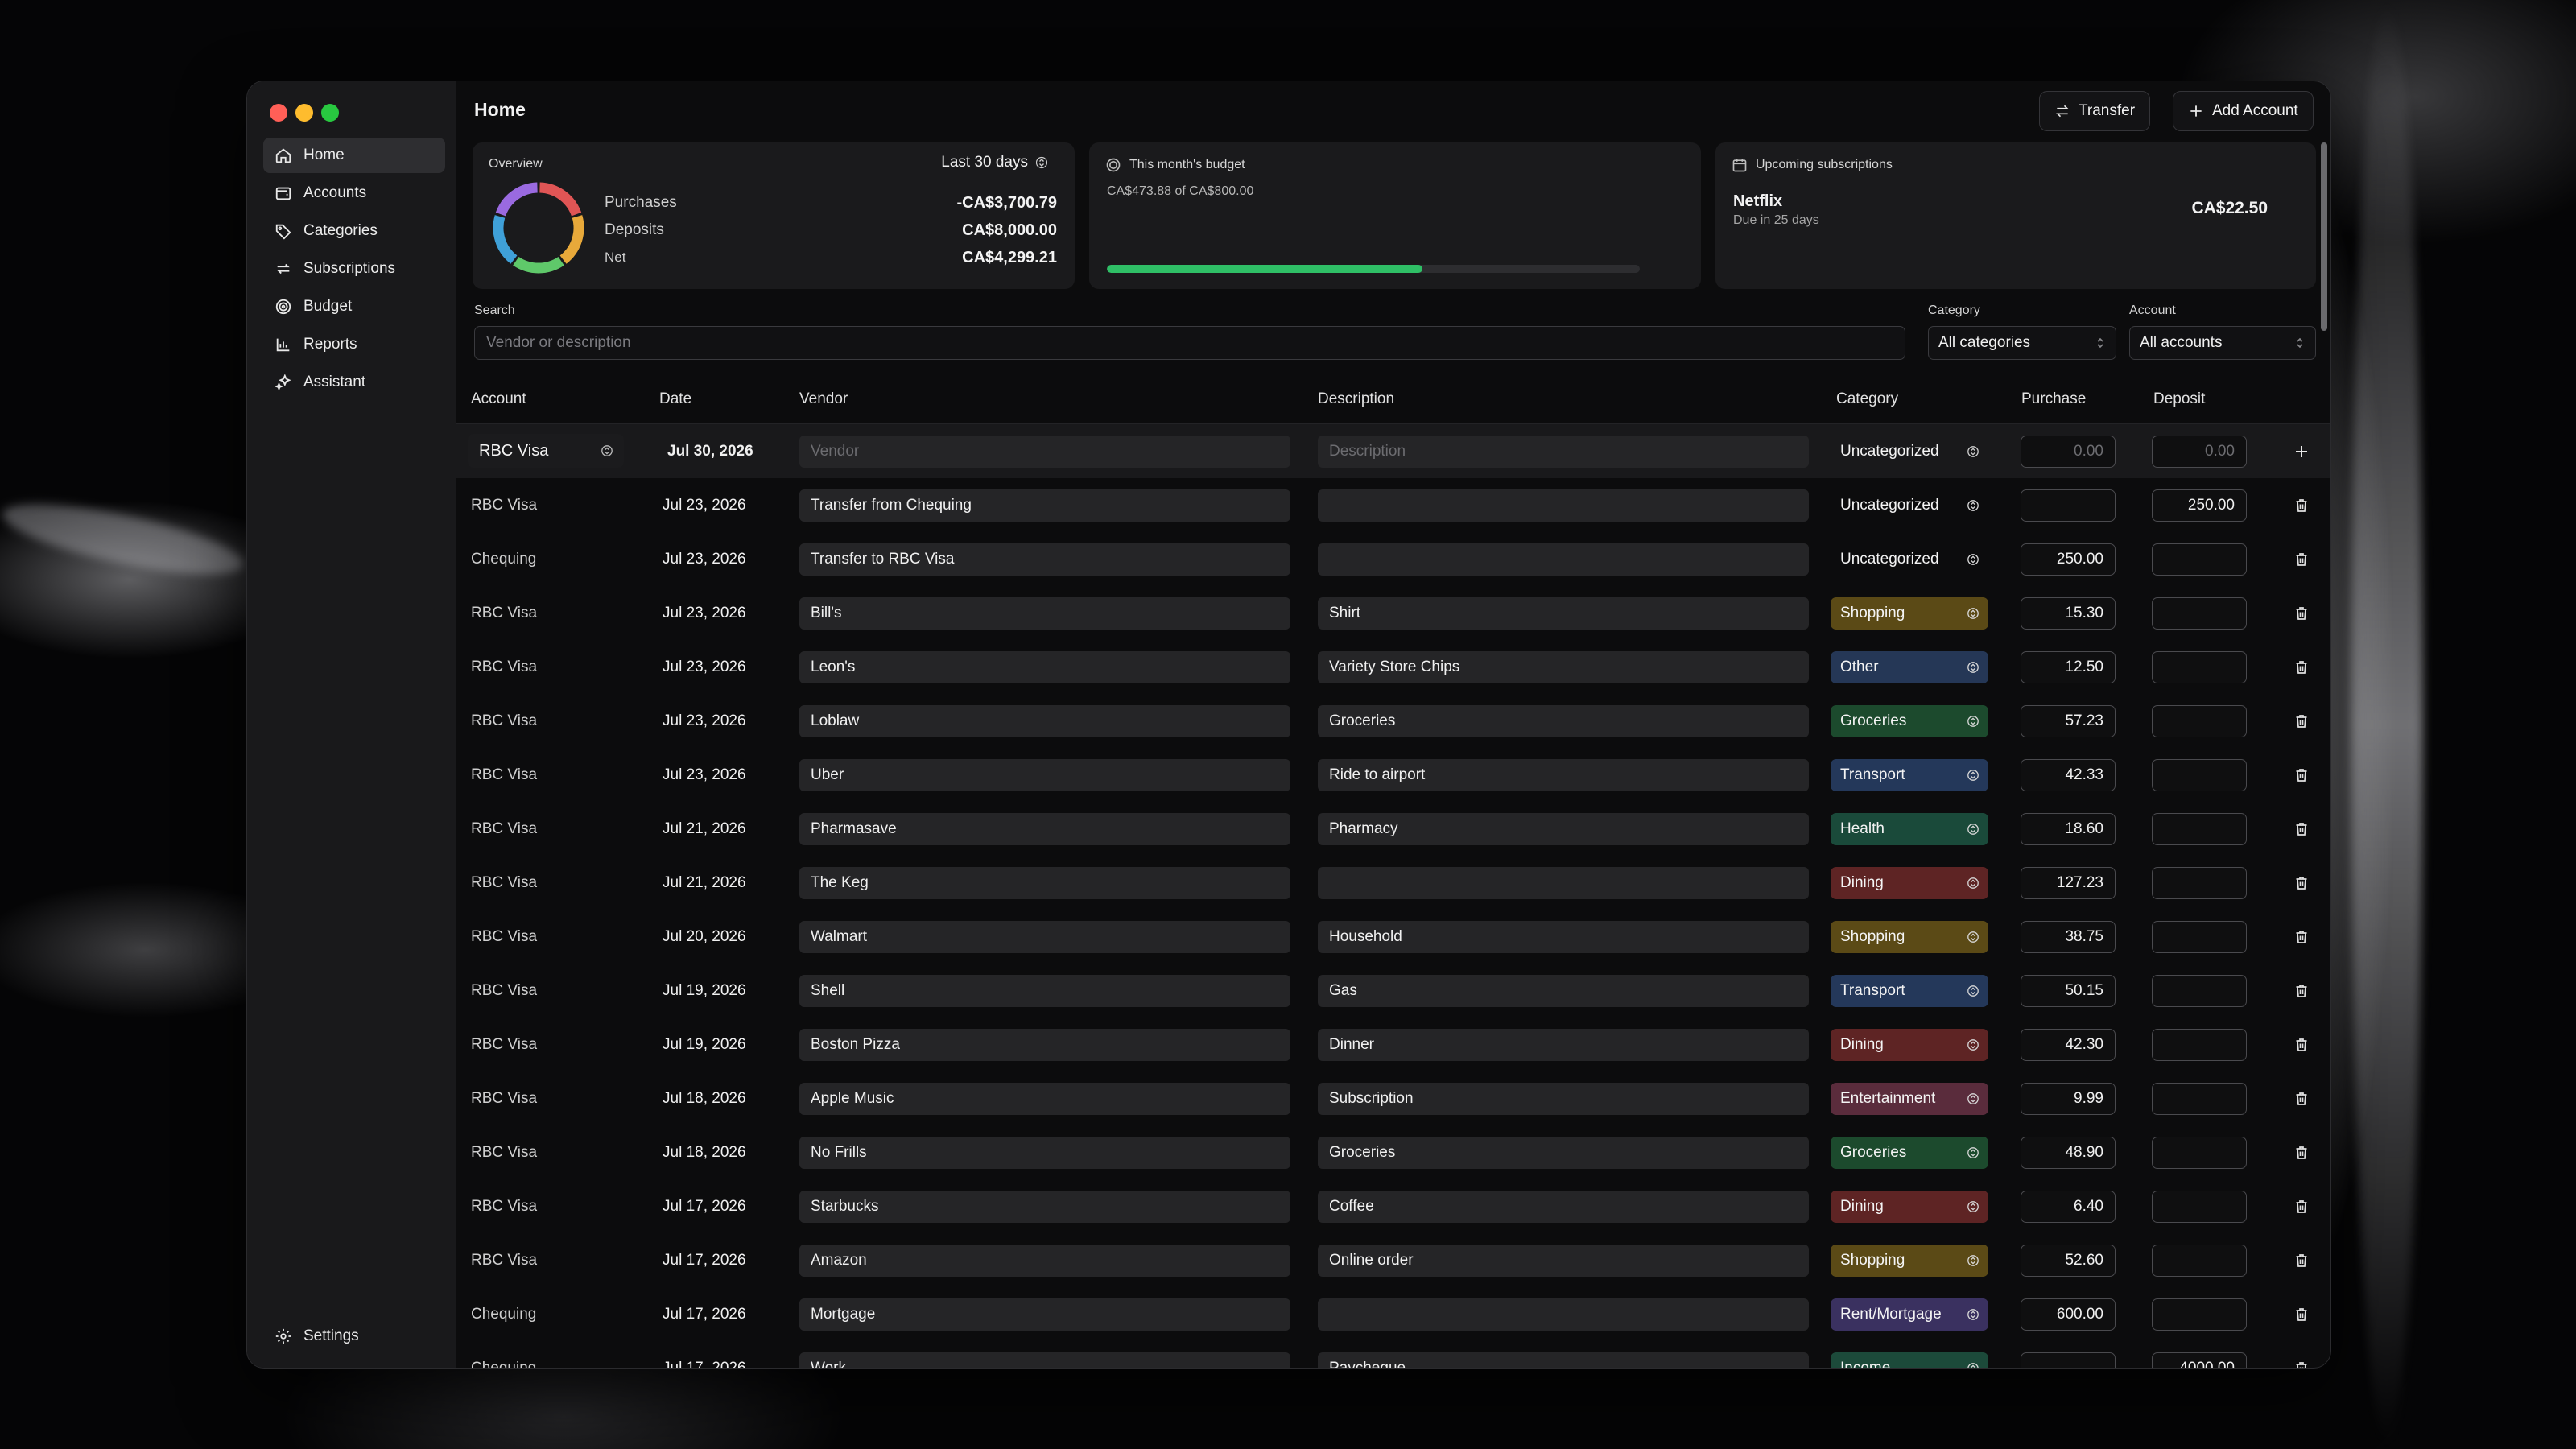 Image resolution: width=2576 pixels, height=1449 pixels. Describe the element at coordinates (354, 382) in the screenshot. I see `sidebar-item-assistant: Assistant` at that location.